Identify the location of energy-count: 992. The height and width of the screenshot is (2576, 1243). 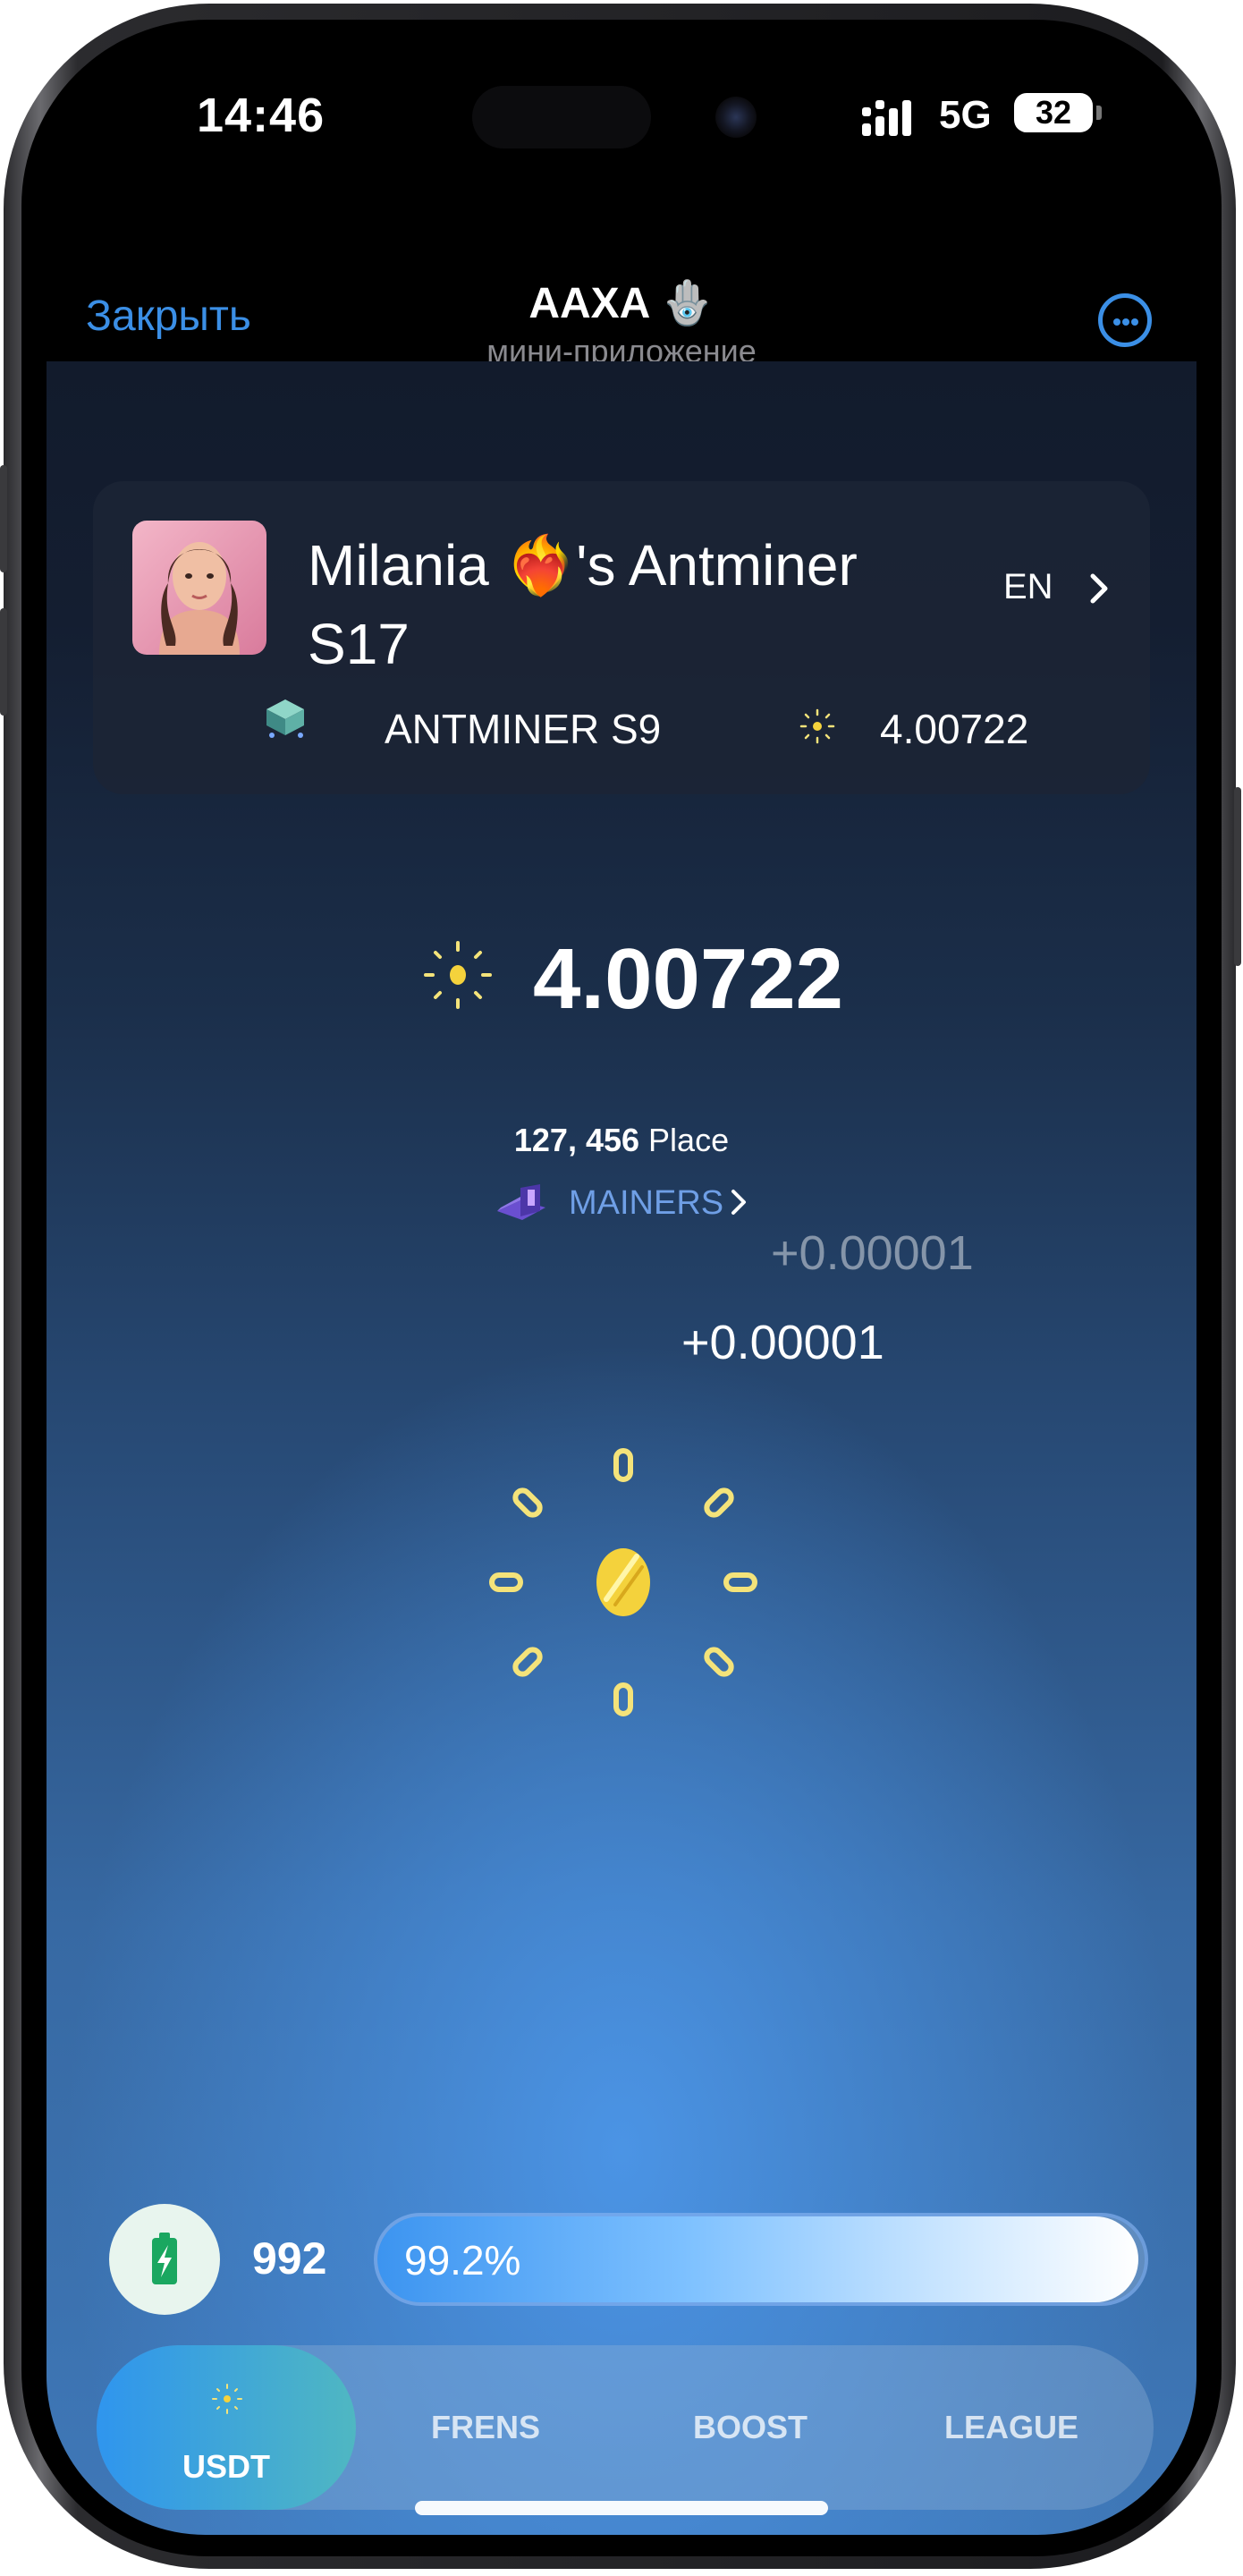
(289, 2258).